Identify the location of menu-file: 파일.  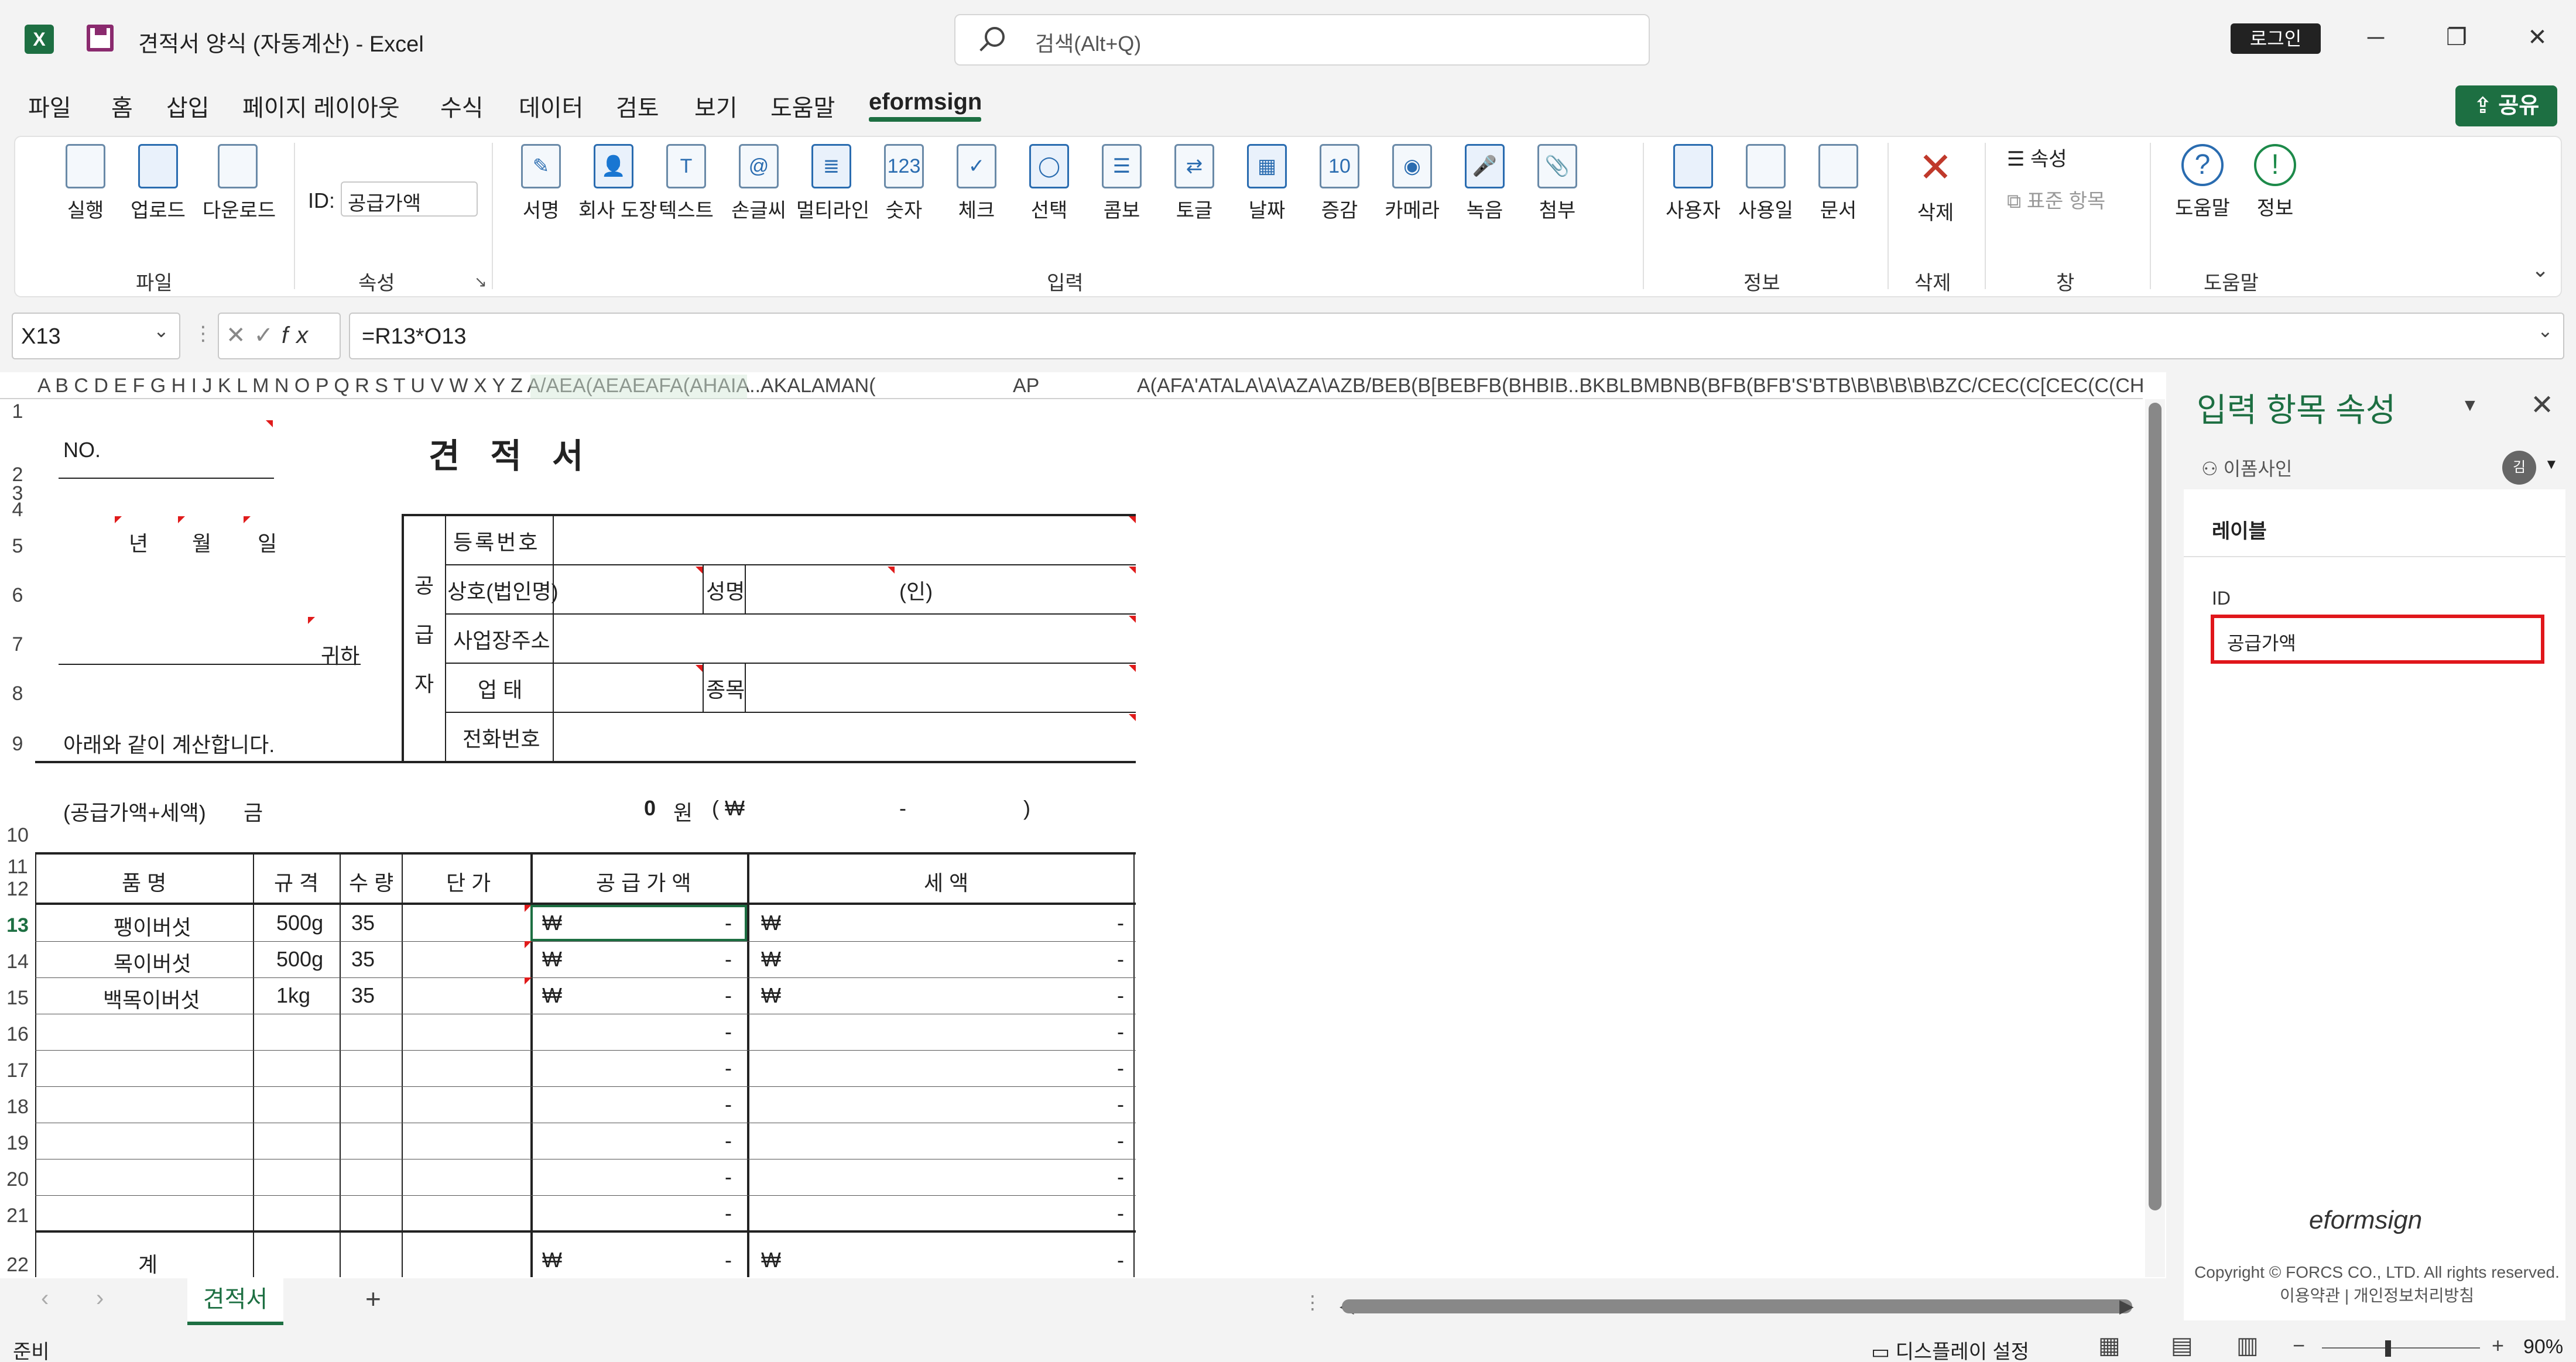
(49, 106).